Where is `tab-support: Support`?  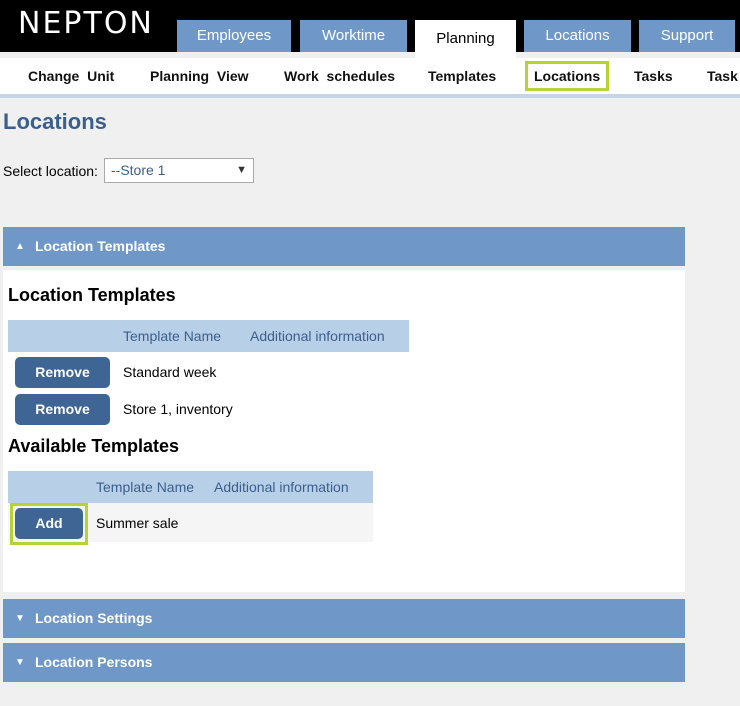
tab-support: Support is located at coordinates (687, 36).